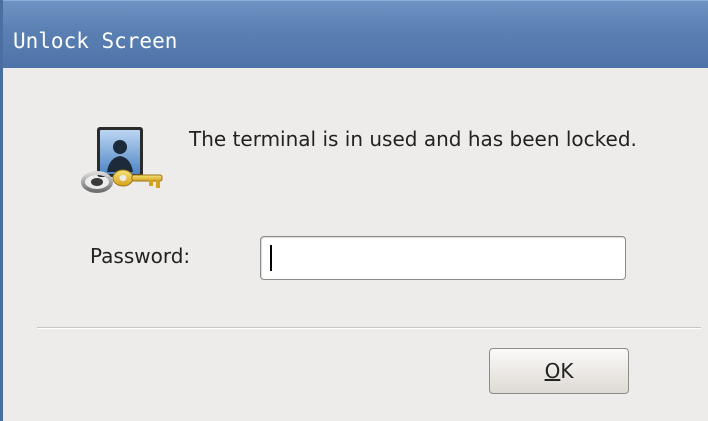 Image resolution: width=708 pixels, height=421 pixels. What do you see at coordinates (271, 258) in the screenshot?
I see `text-cursor` at bounding box center [271, 258].